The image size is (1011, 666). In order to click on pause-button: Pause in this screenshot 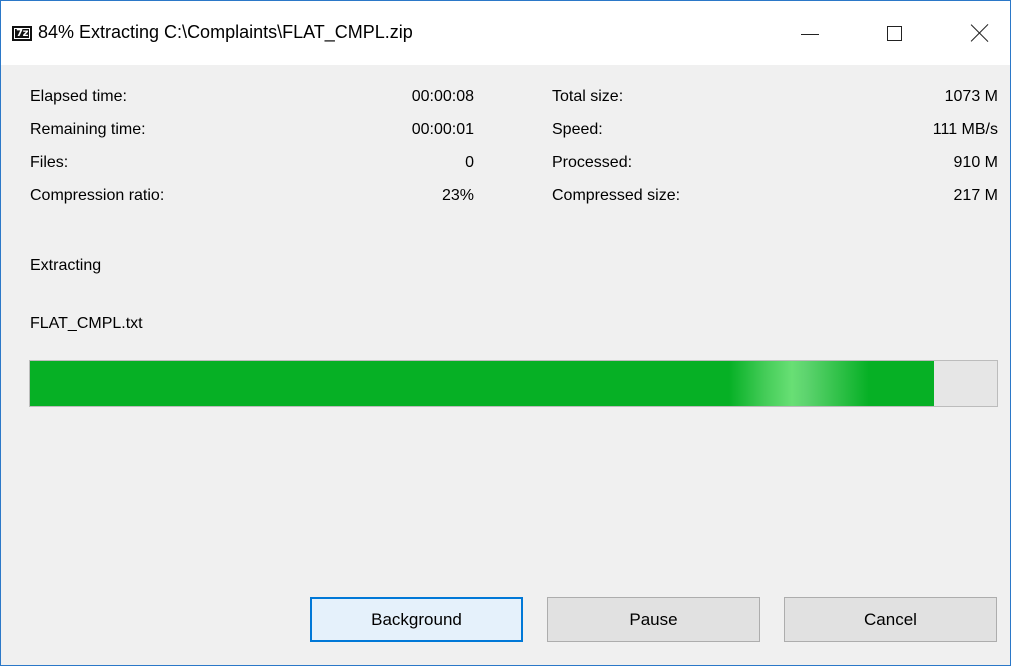, I will do `click(653, 619)`.